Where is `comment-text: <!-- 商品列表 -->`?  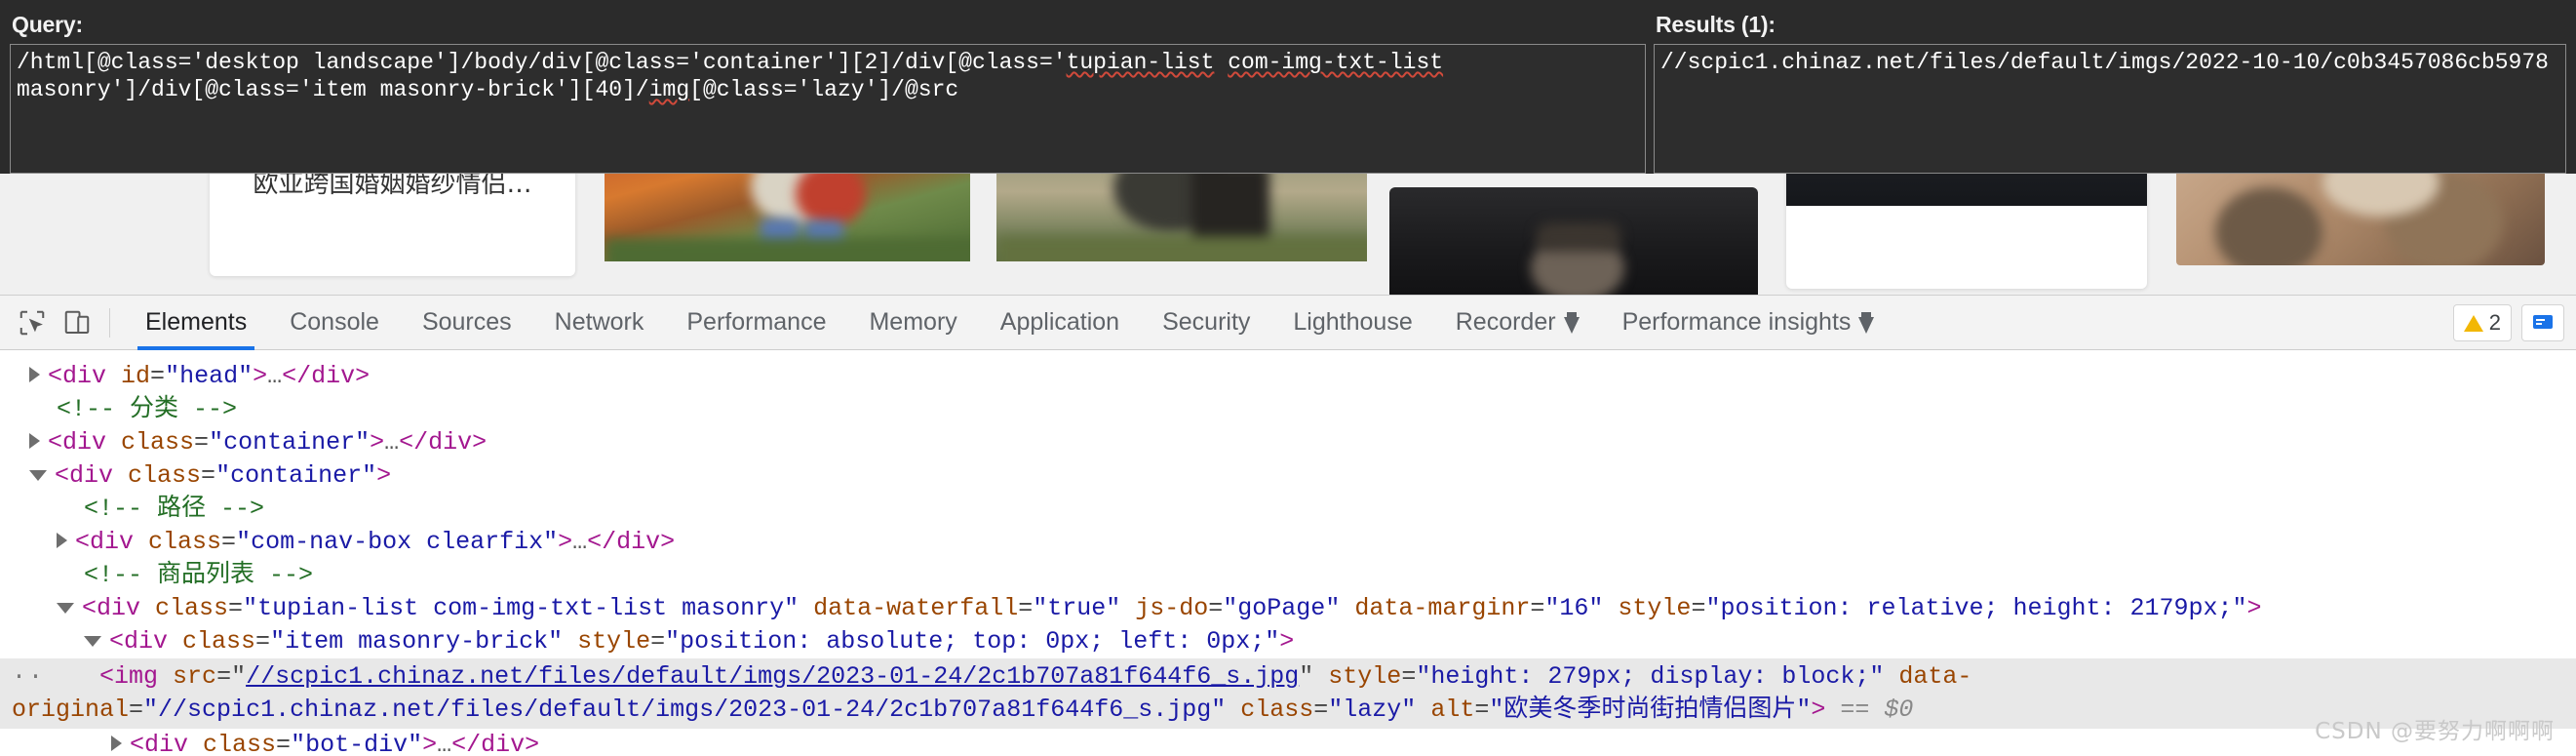 comment-text: <!-- 商品列表 --> is located at coordinates (199, 575).